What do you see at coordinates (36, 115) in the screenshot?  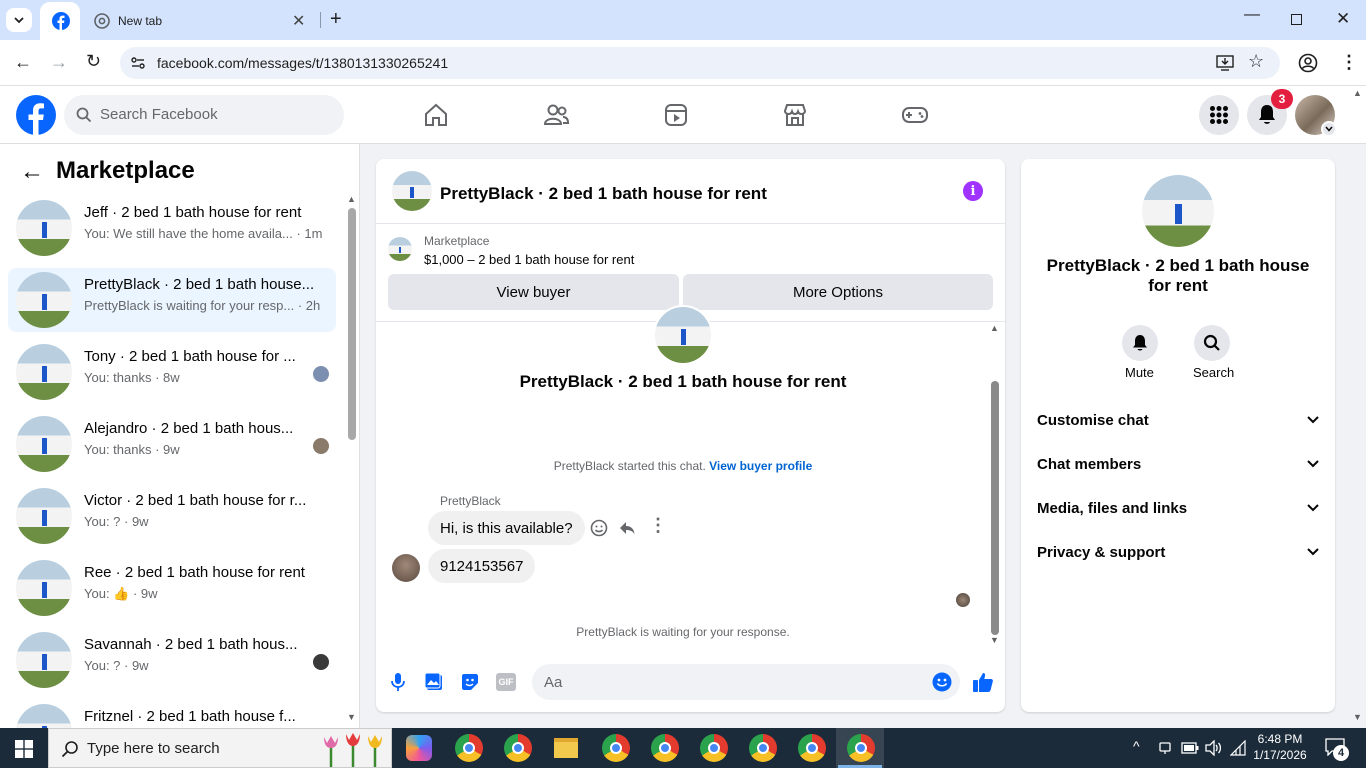 I see `facebook-logo-icon` at bounding box center [36, 115].